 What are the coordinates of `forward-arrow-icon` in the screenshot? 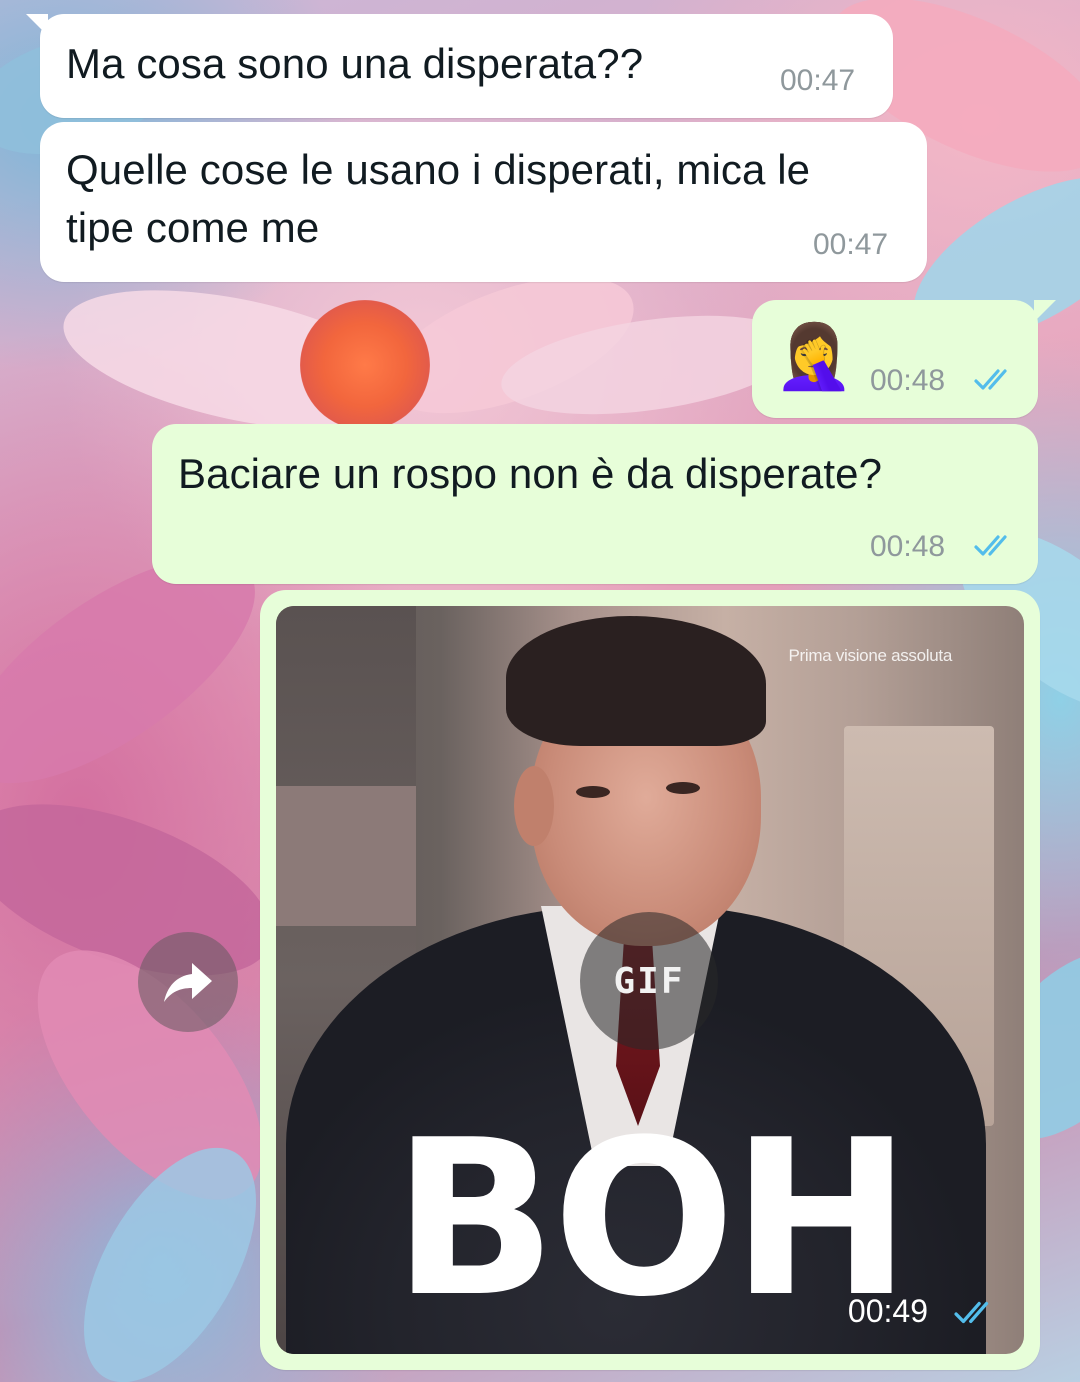 It's located at (188, 982).